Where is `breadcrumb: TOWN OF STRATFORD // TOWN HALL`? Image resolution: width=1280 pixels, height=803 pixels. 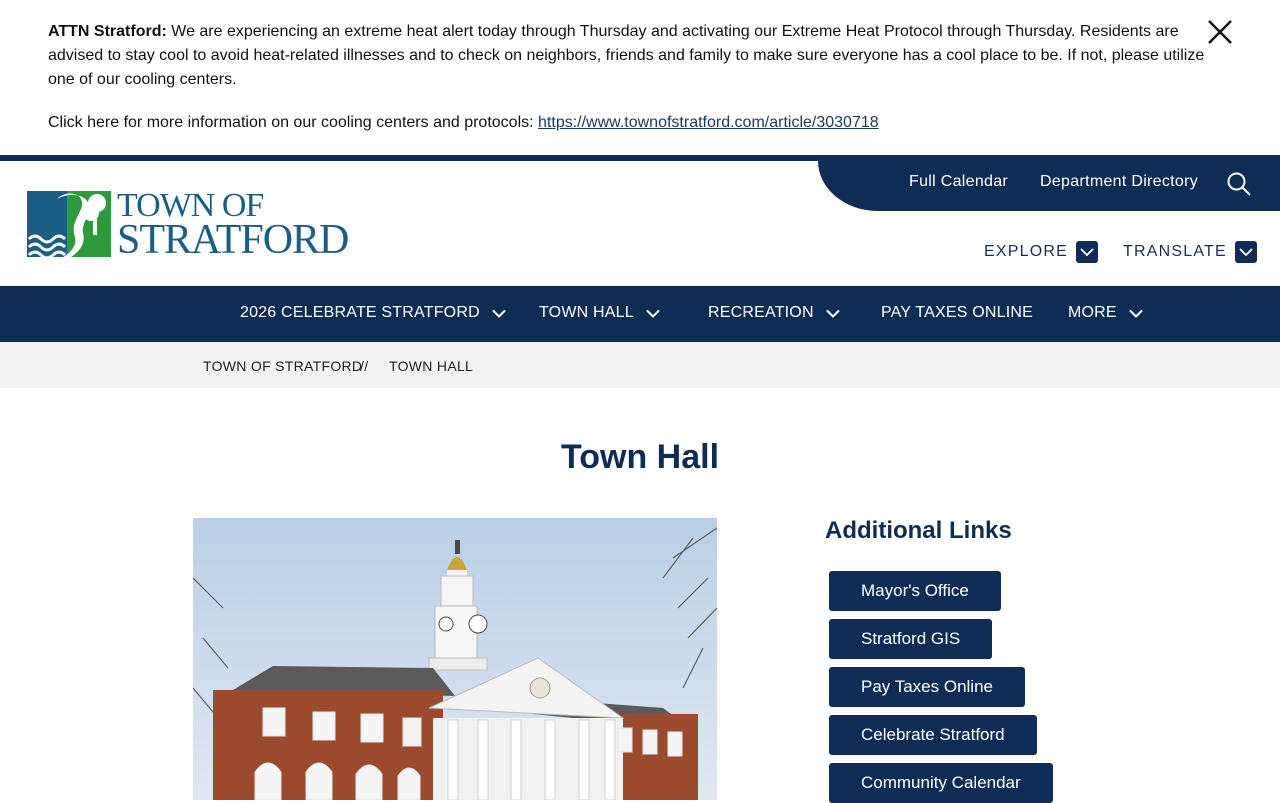
breadcrumb: TOWN OF STRATFORD // TOWN HALL is located at coordinates (640, 365).